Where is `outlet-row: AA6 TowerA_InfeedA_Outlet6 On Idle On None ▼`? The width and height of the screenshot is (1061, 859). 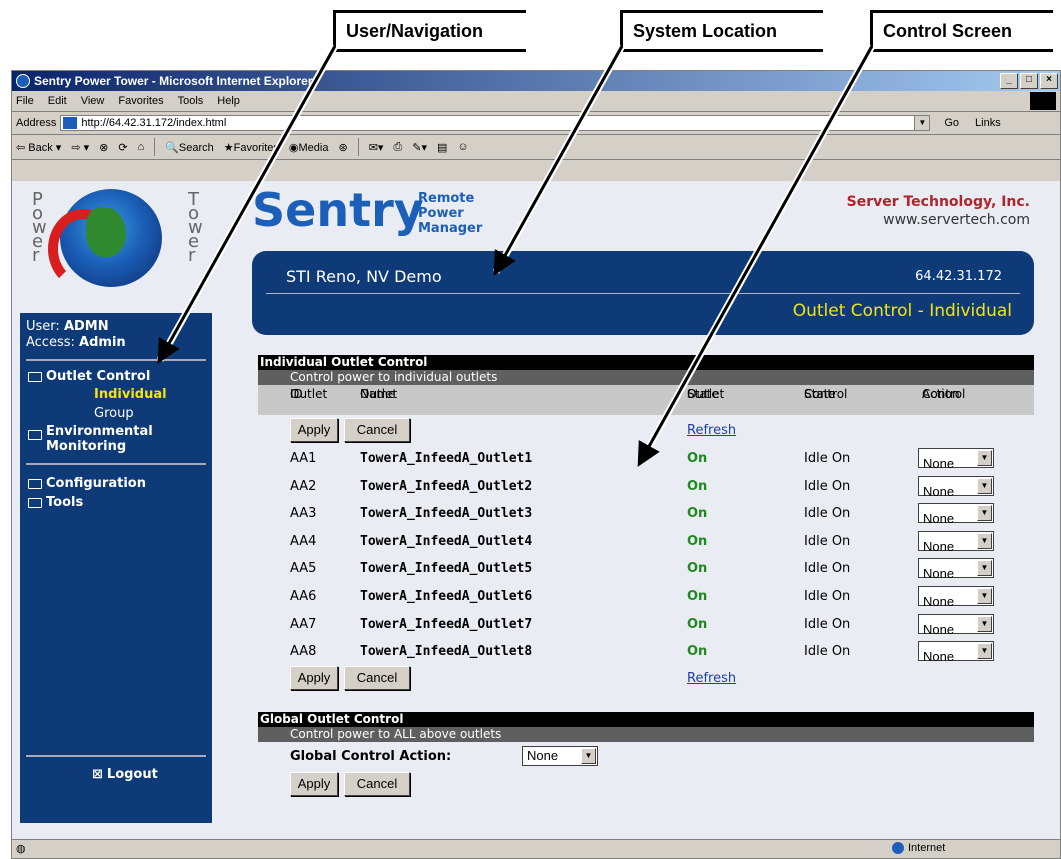
outlet-row: AA6 TowerA_InfeedA_Outlet6 On Idle On None ▼ is located at coordinates (646, 597).